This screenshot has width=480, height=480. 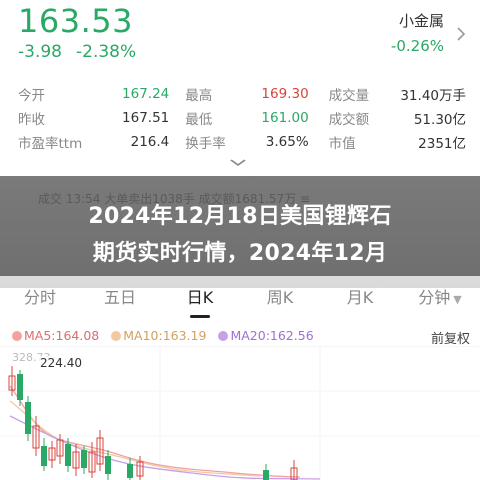 I want to click on price-change: -3.98, so click(x=40, y=52).